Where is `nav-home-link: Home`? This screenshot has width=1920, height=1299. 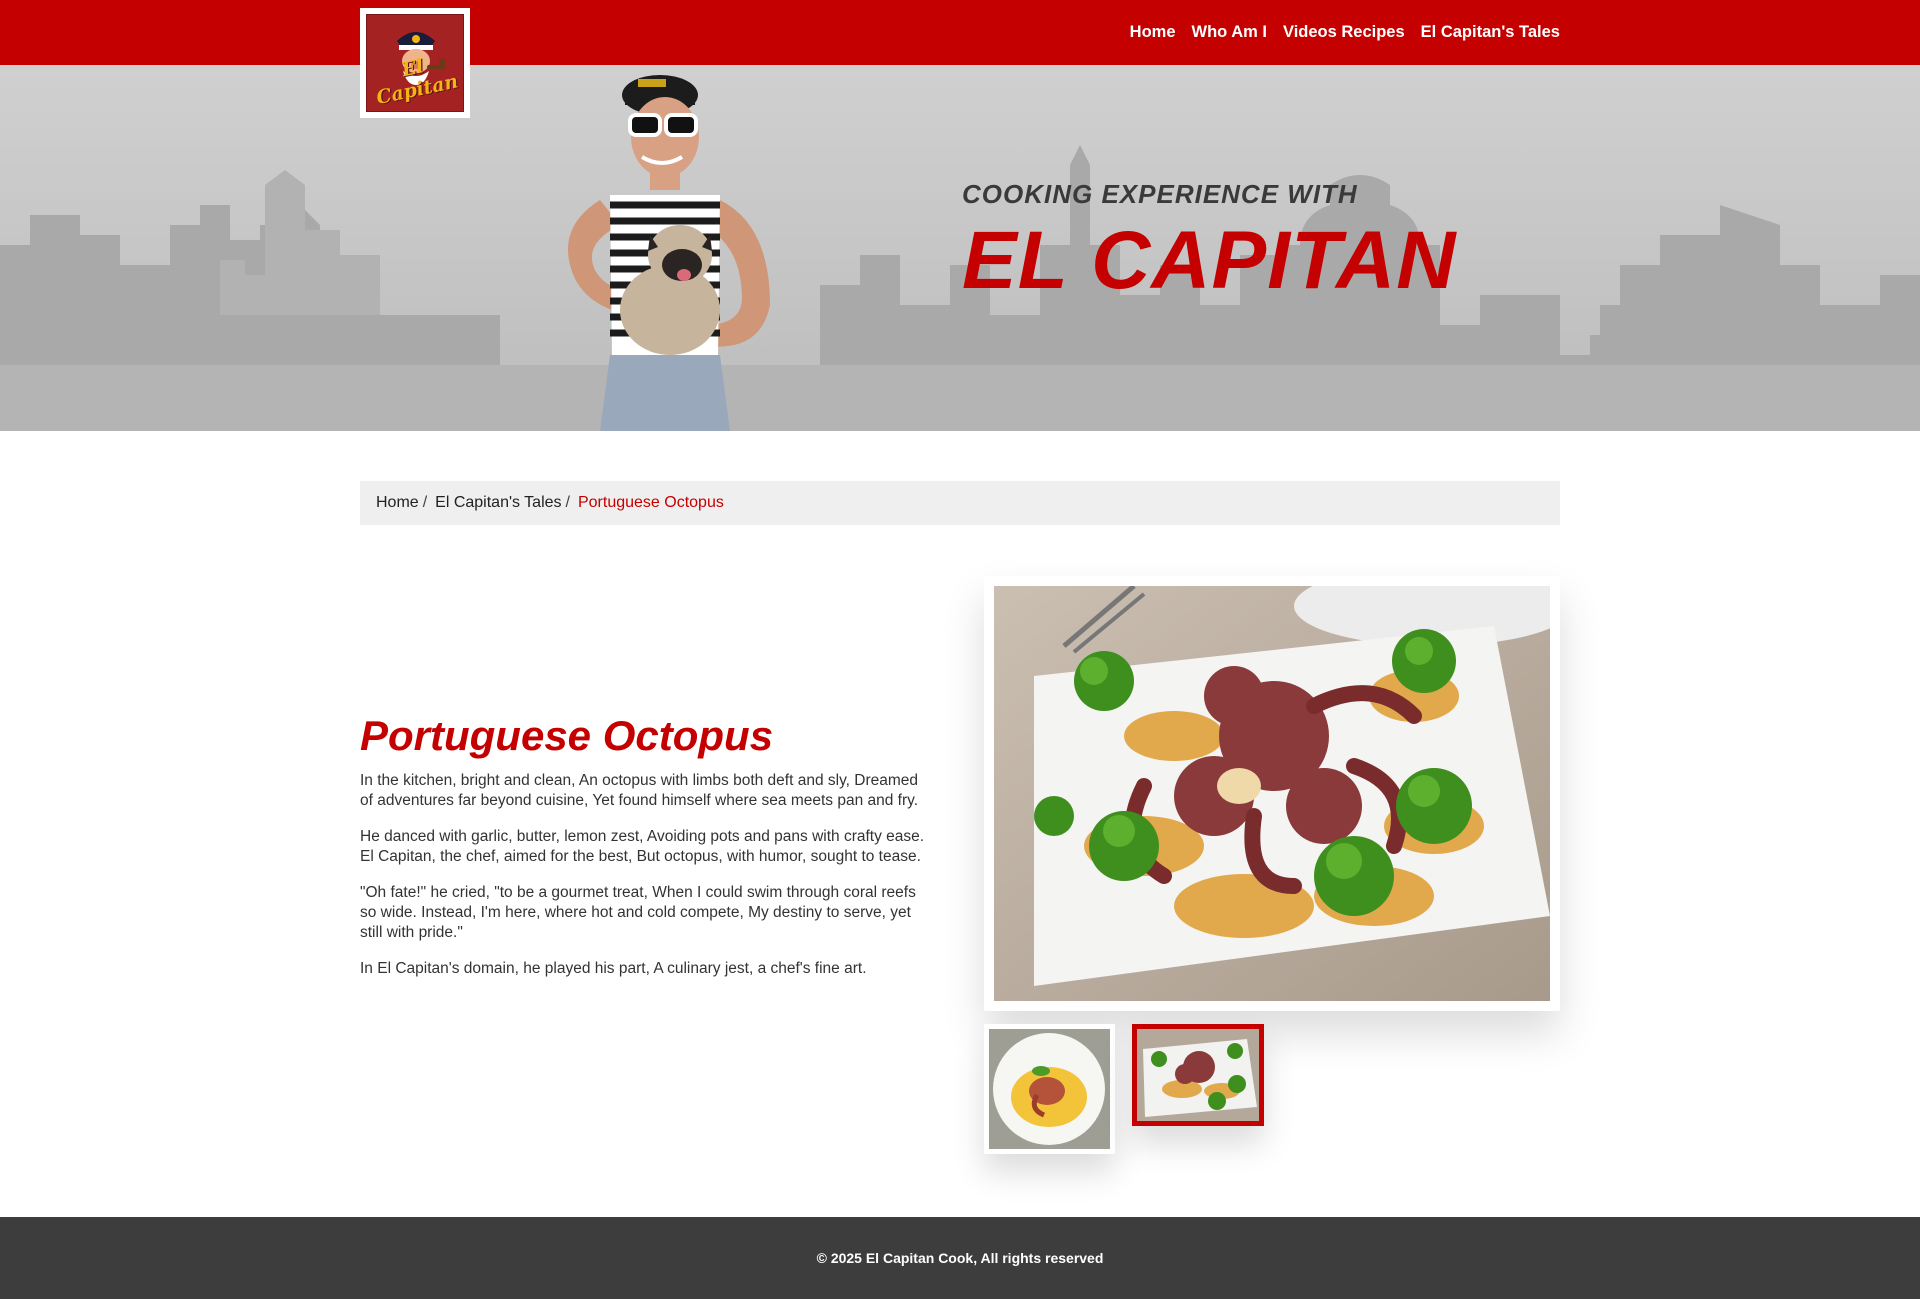 nav-home-link: Home is located at coordinates (1153, 32).